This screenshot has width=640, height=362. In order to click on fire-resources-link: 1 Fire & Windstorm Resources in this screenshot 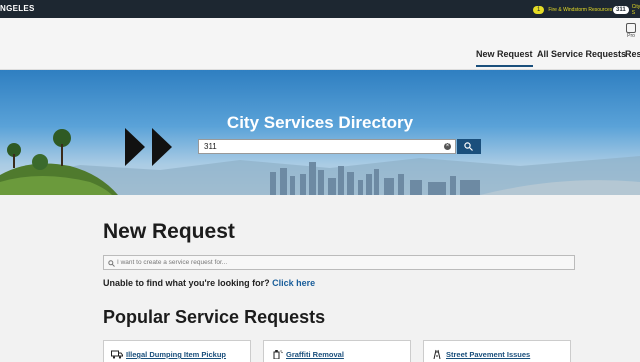, I will do `click(572, 9)`.